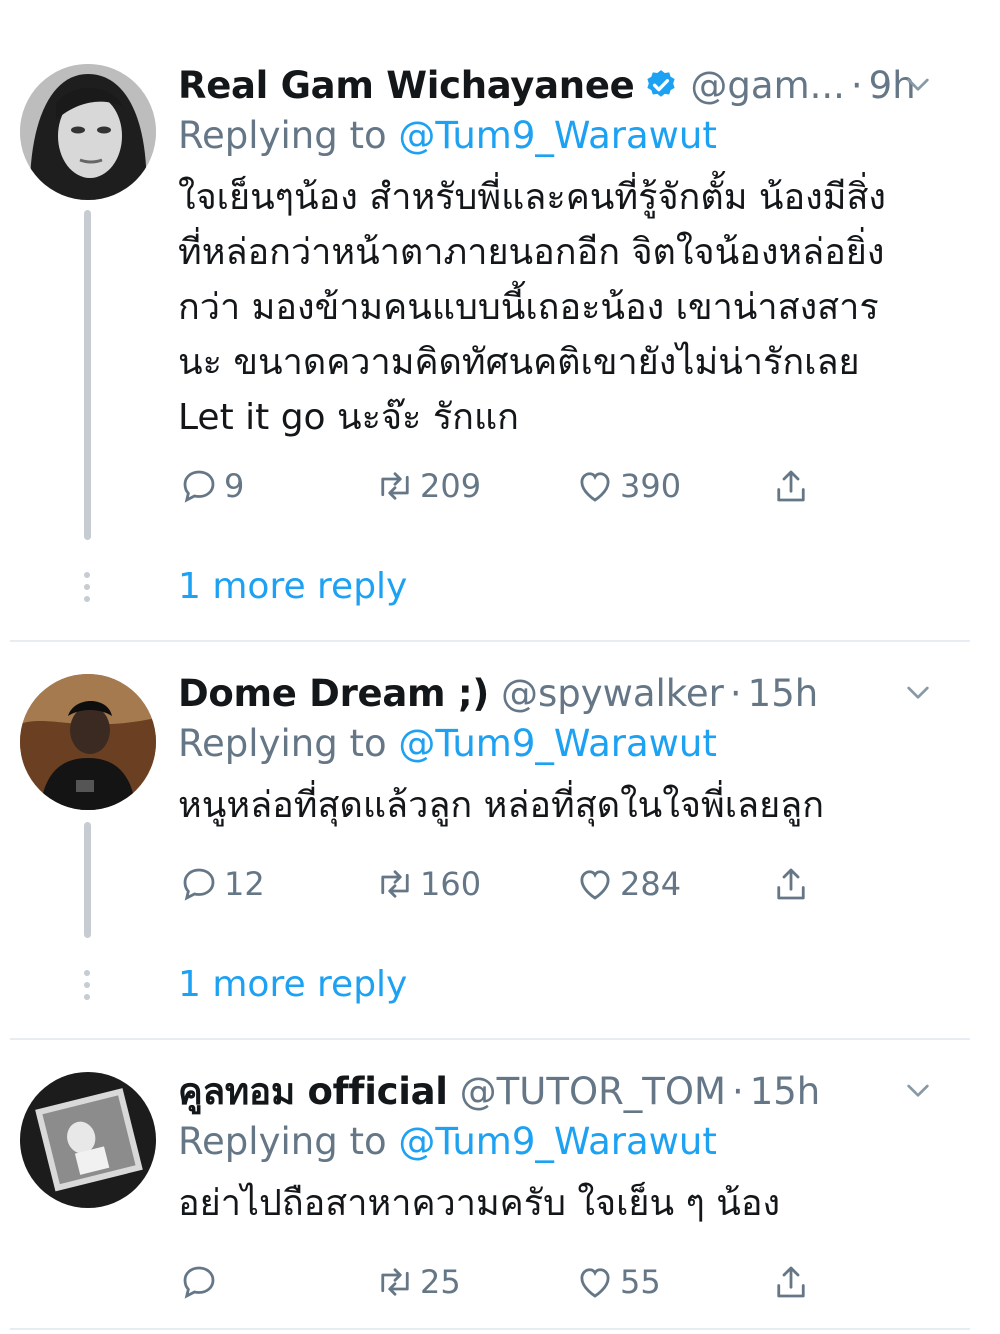  I want to click on action-bar: 9 209 390, so click(508, 486).